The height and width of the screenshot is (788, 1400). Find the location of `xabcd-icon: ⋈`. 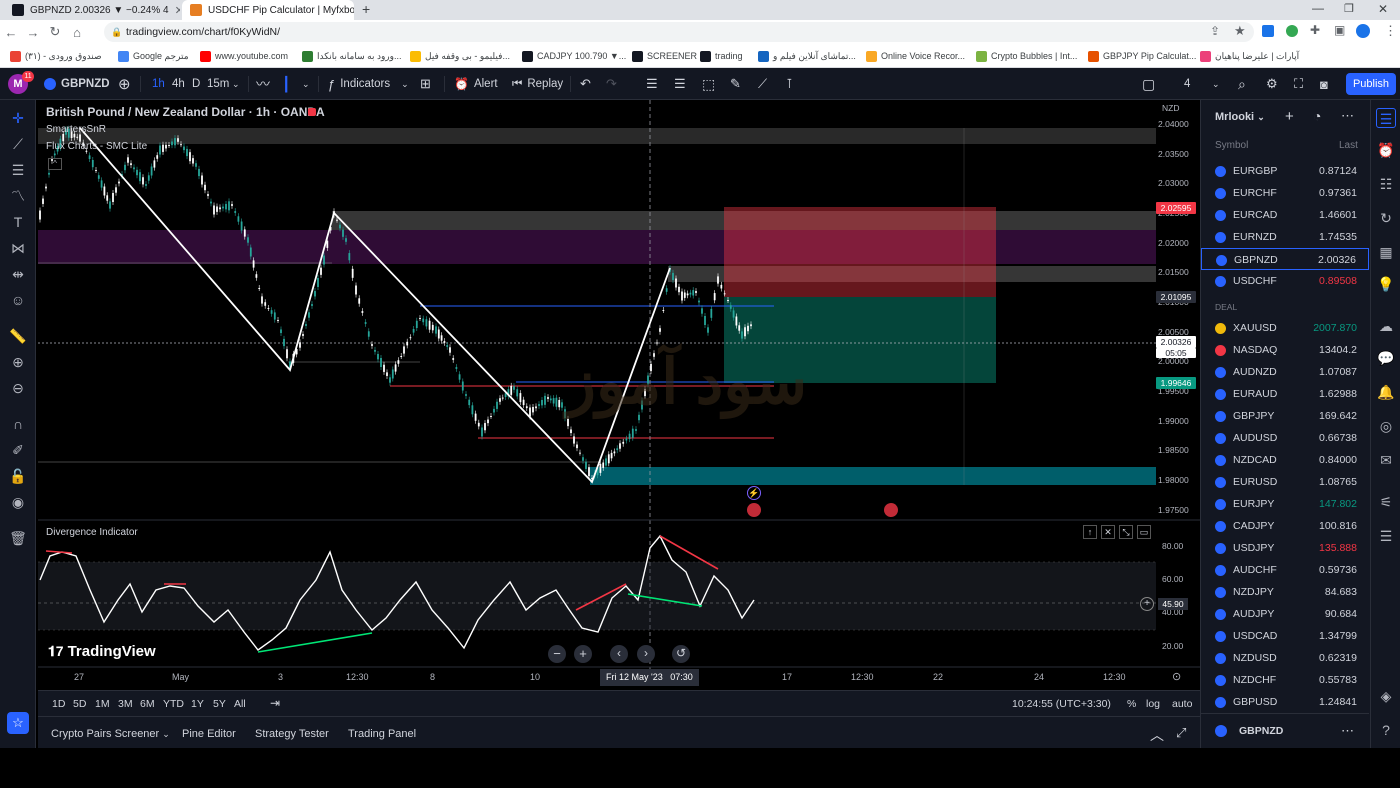

xabcd-icon: ⋈ is located at coordinates (18, 248).